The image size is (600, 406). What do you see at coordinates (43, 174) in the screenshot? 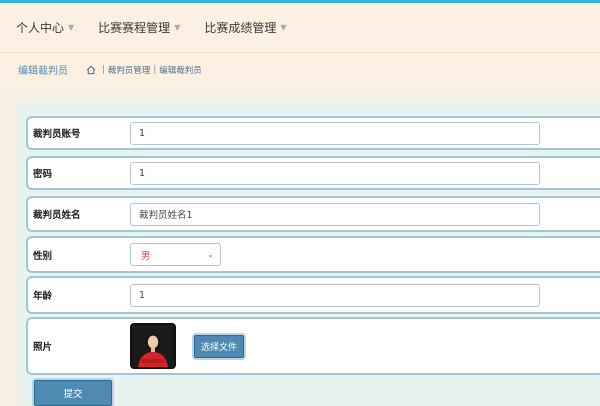
I see `password-label: 密码` at bounding box center [43, 174].